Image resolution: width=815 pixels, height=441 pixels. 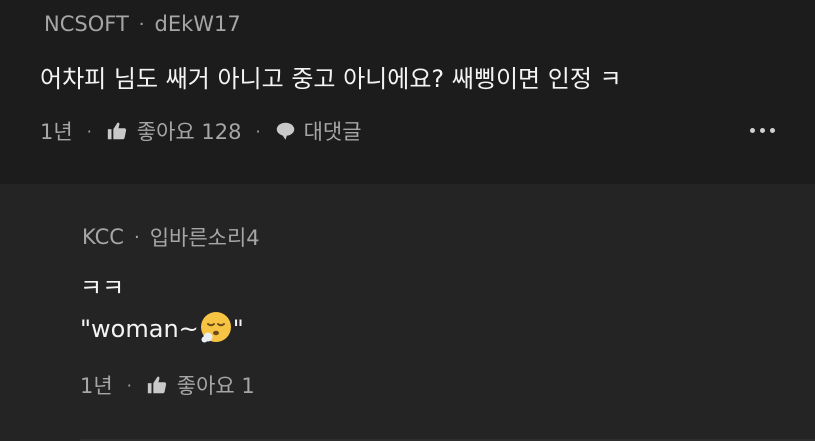 What do you see at coordinates (752, 130) in the screenshot?
I see `more-dots-icon` at bounding box center [752, 130].